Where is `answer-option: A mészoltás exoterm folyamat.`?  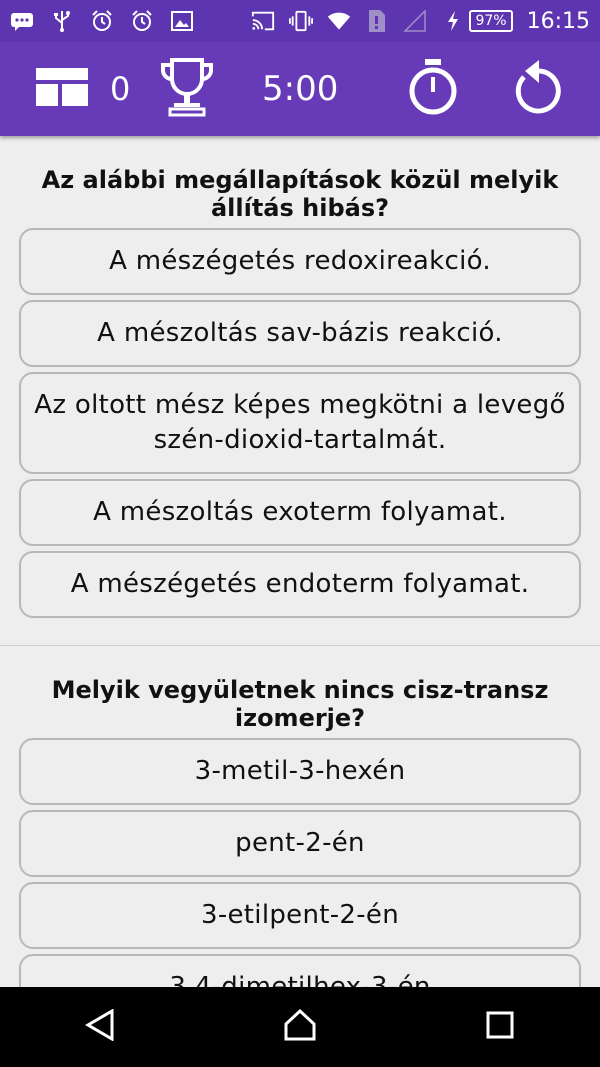
answer-option: A mészoltás exoterm folyamat. is located at coordinates (300, 512).